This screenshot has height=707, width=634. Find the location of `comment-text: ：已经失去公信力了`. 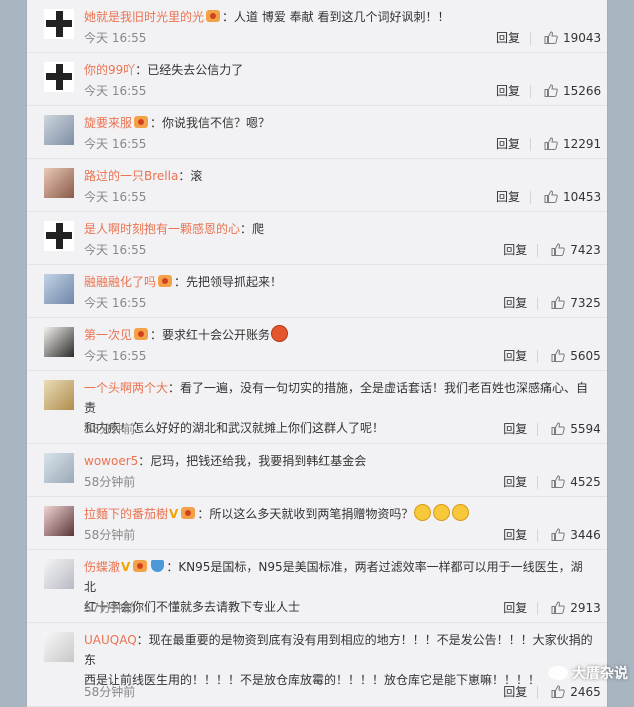

comment-text: ：已经失去公信力了 is located at coordinates (189, 70).